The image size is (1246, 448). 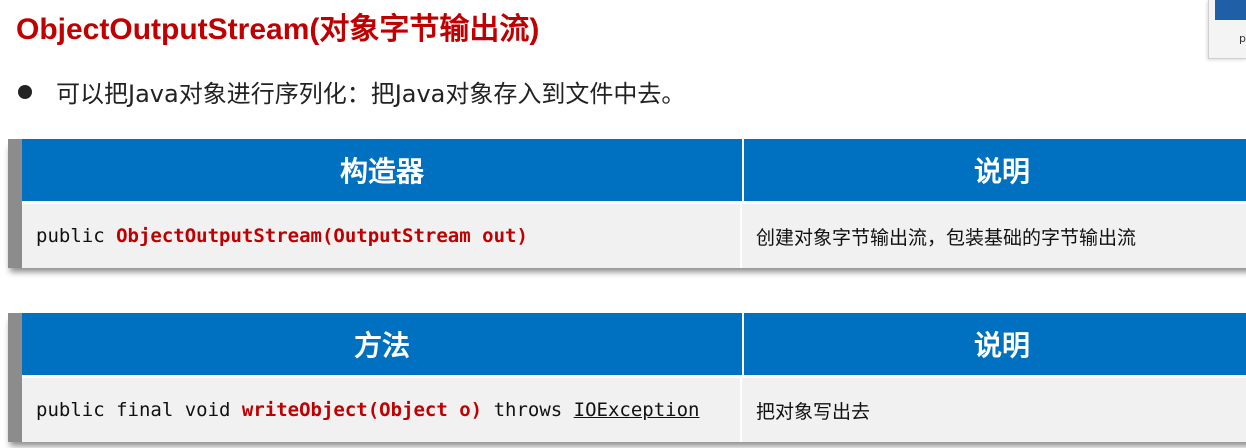 I want to click on bullet-point: 可以把Java对象进行序列化：把Java对象存入到文件中去。, so click(x=350, y=91).